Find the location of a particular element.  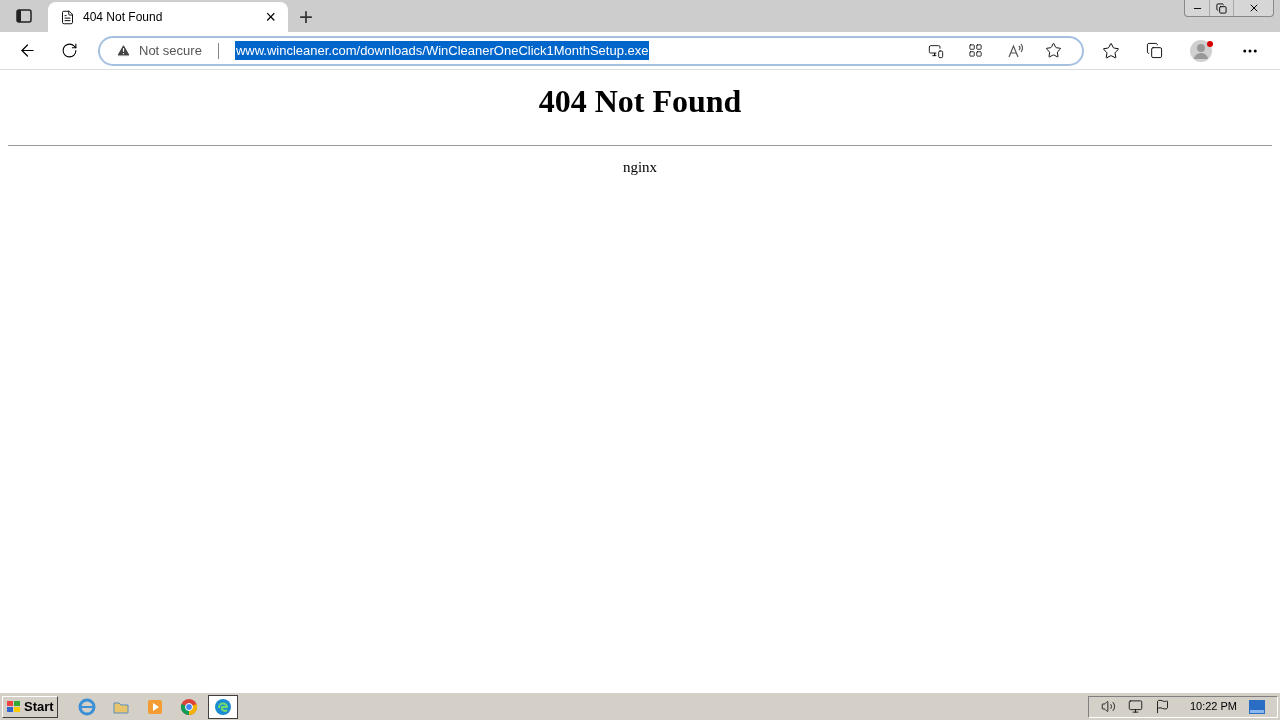

warning-icon is located at coordinates (123, 50).